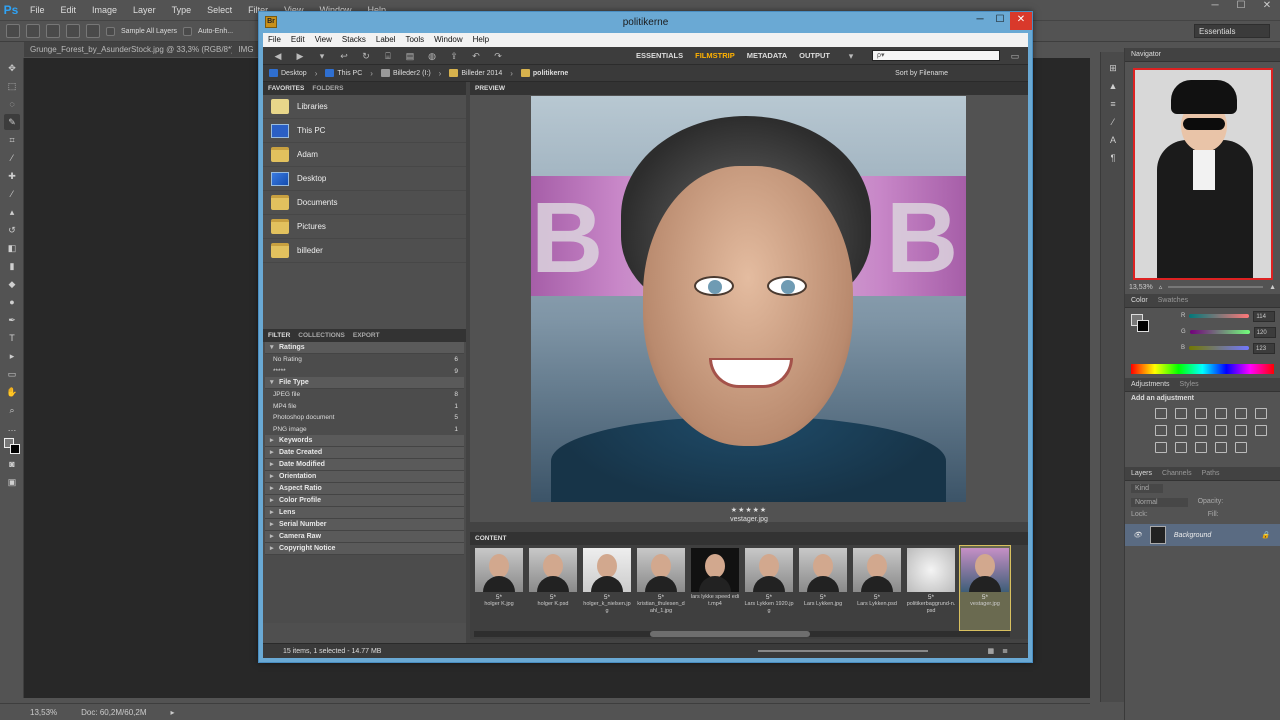  Describe the element at coordinates (219, 10) in the screenshot. I see `ps-menu-select: Select` at that location.